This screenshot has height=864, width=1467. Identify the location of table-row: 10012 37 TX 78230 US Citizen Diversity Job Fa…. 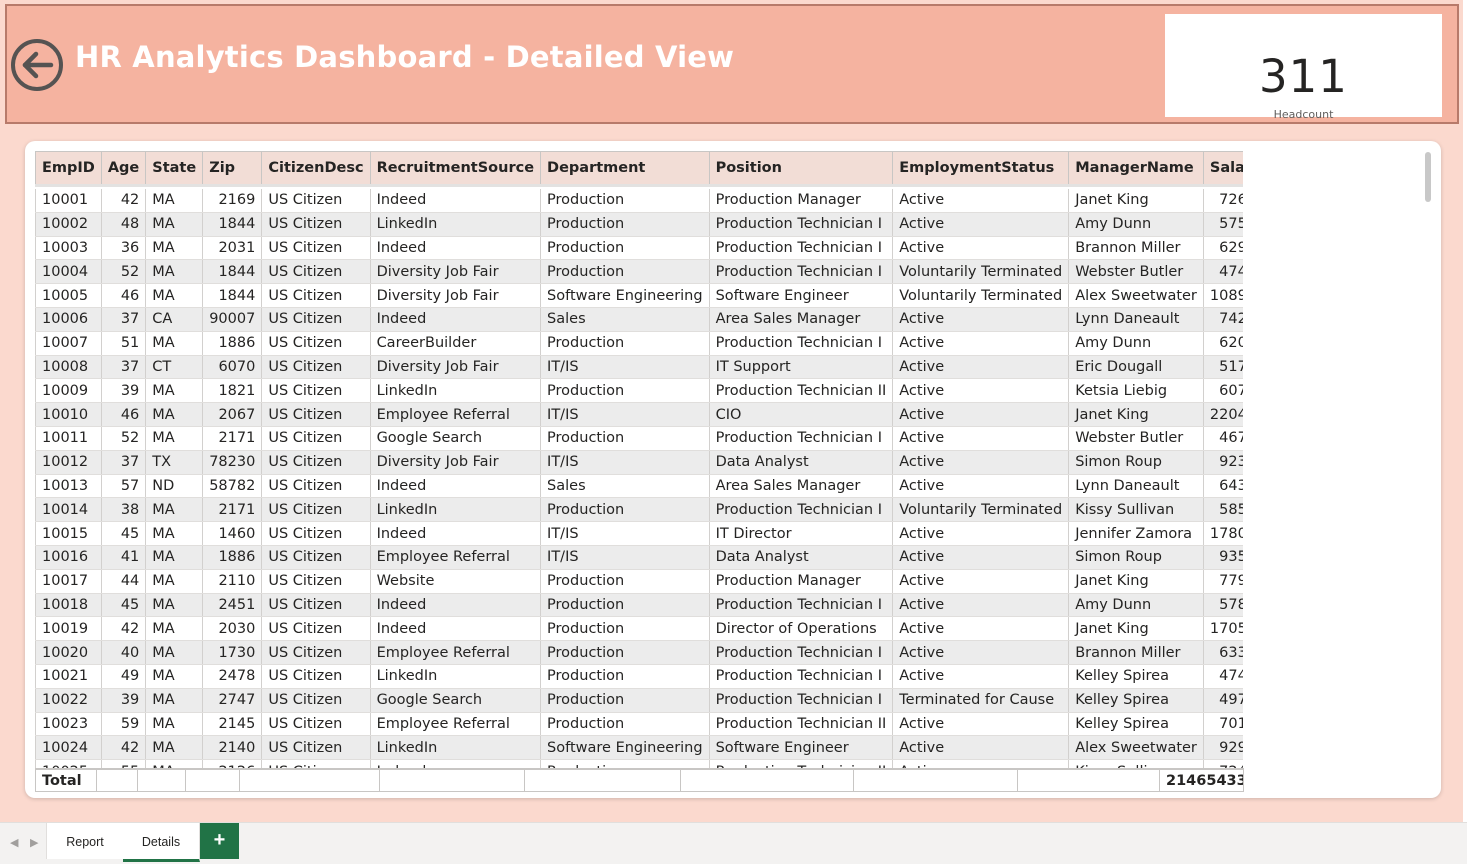
(639, 462).